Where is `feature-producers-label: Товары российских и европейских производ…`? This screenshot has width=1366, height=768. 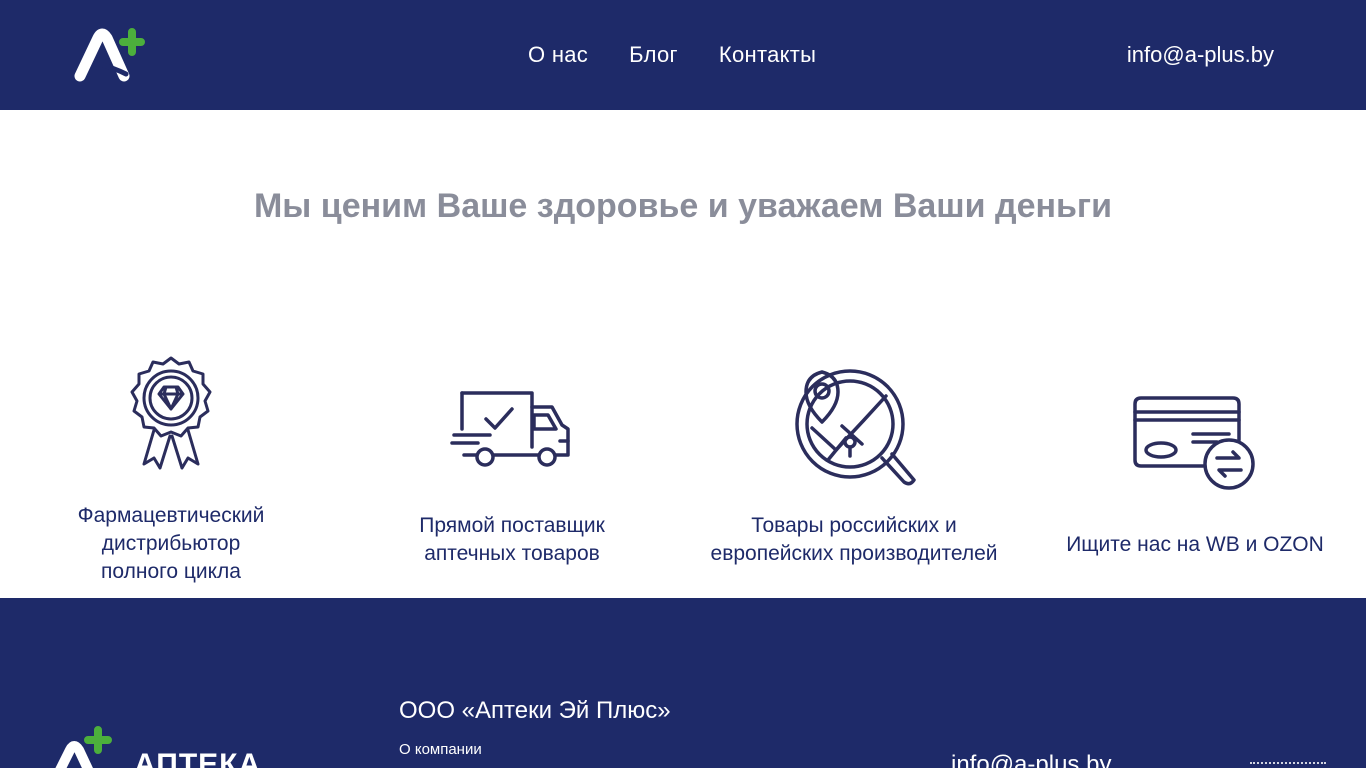
feature-producers-label: Товары российских и европейских производ… is located at coordinates (854, 539).